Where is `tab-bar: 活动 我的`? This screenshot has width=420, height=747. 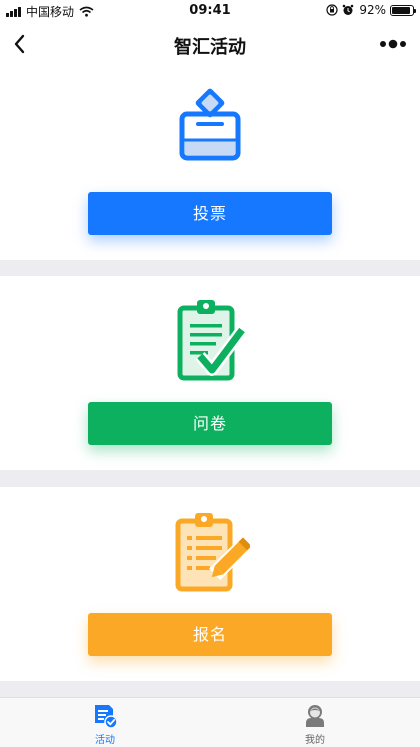 tab-bar: 活动 我的 is located at coordinates (210, 722).